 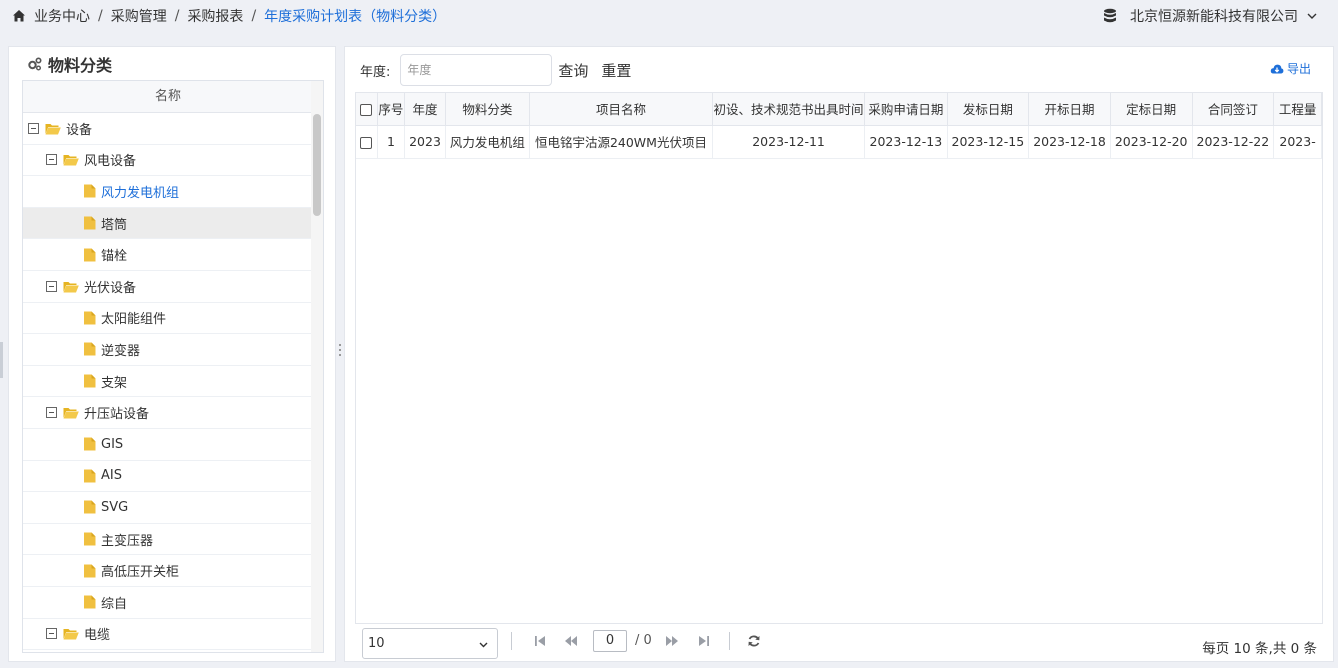 What do you see at coordinates (110, 288) in the screenshot?
I see `tree-node-label: 光伏设备` at bounding box center [110, 288].